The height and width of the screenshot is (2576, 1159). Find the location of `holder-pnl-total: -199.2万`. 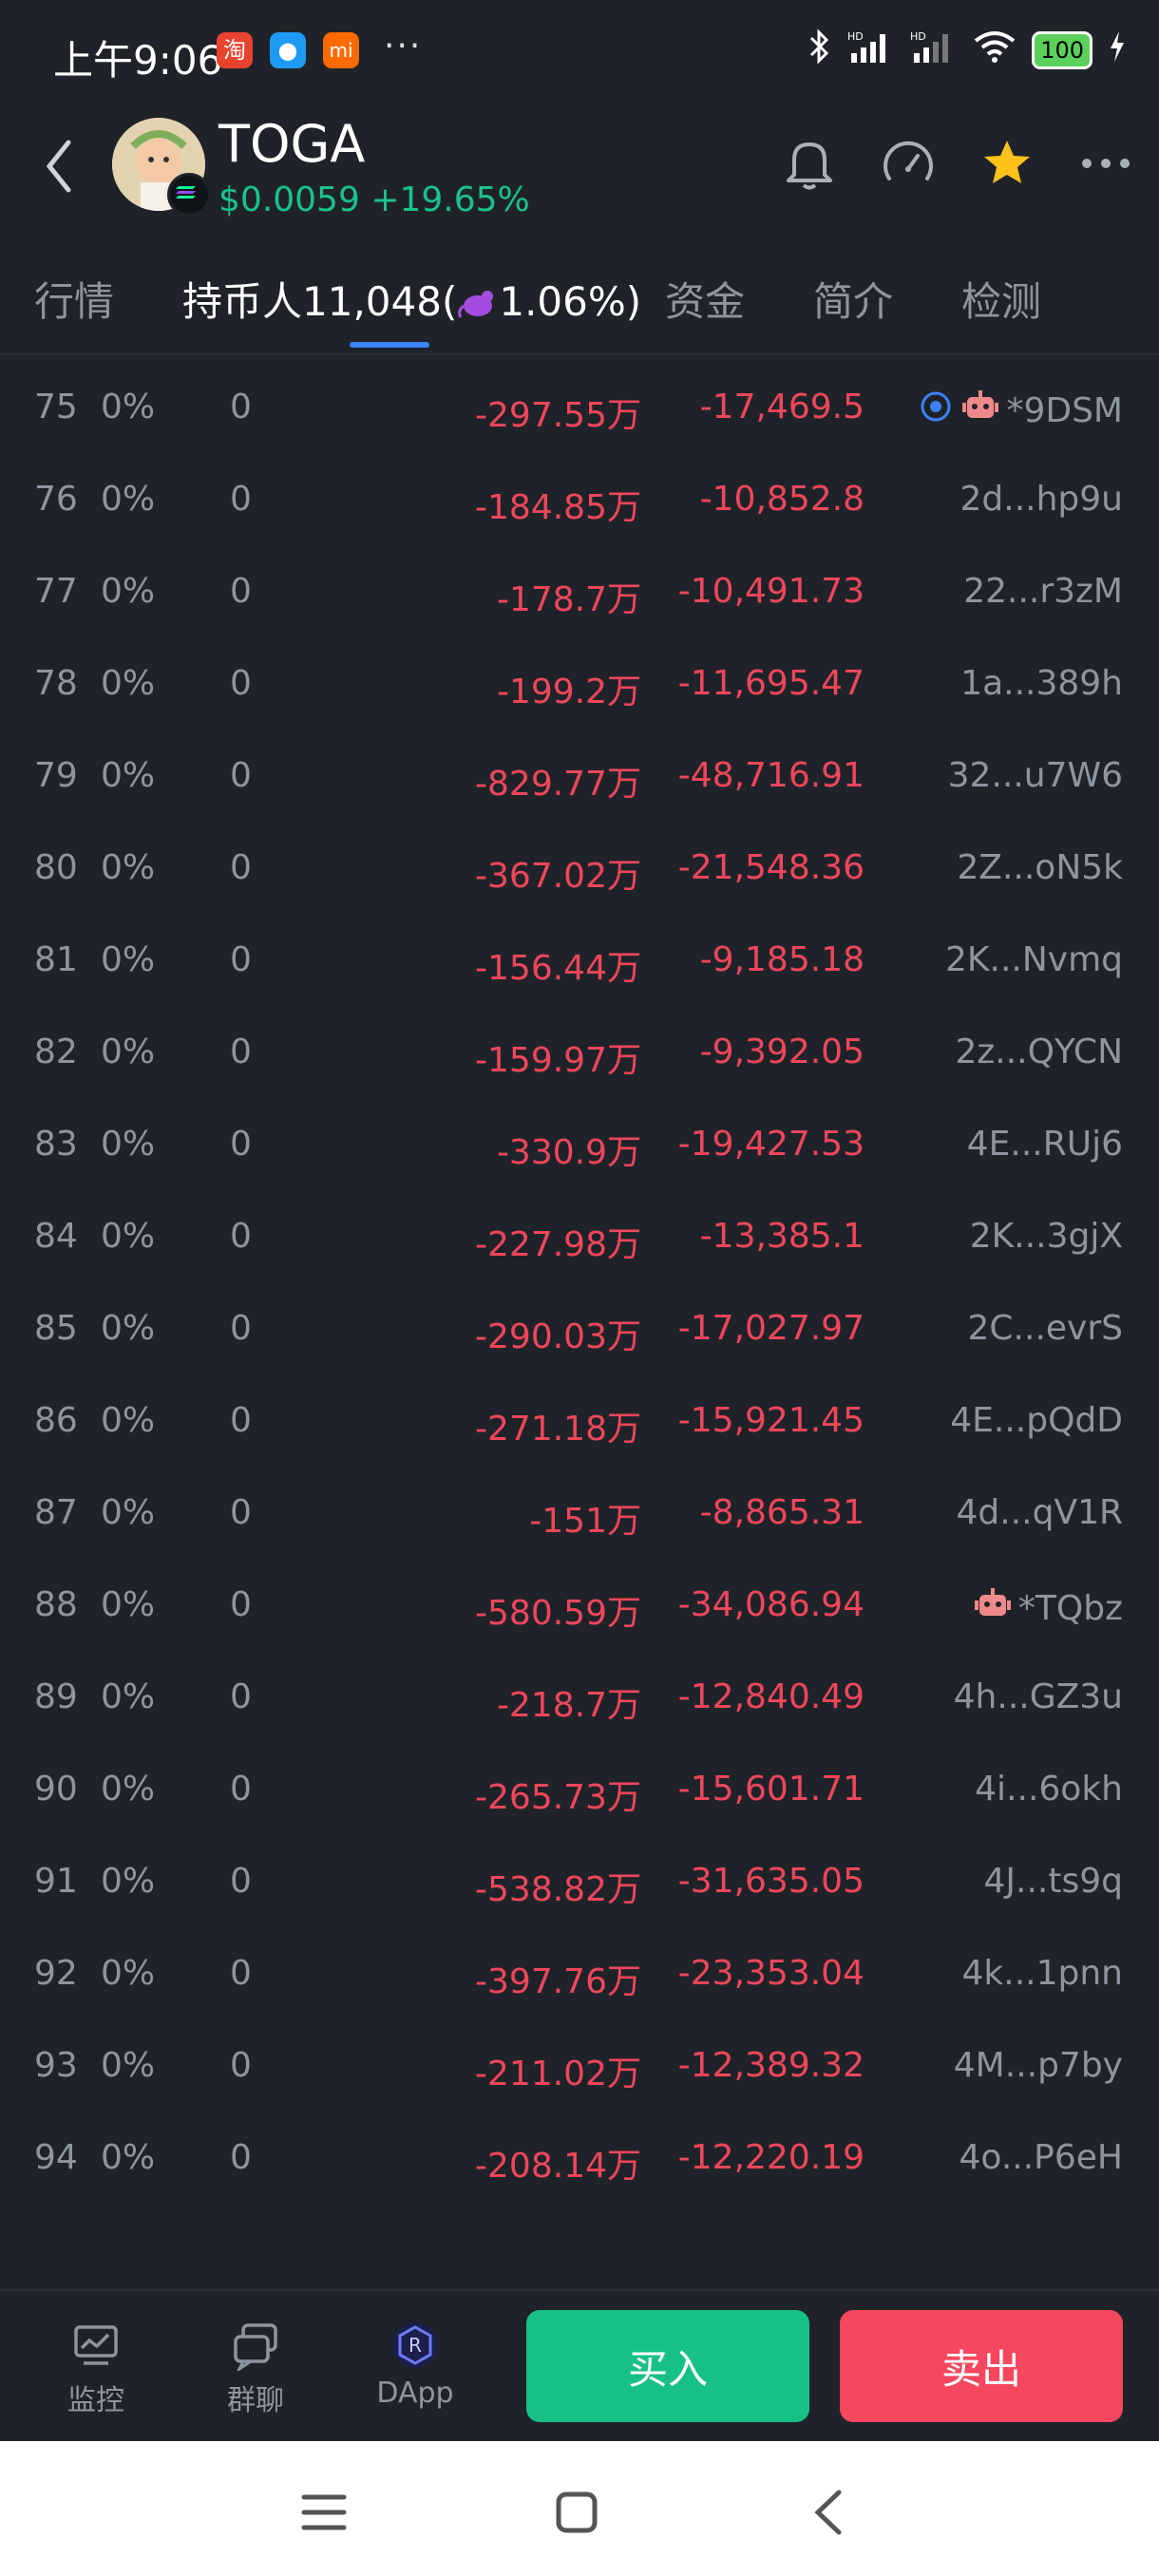

holder-pnl-total: -199.2万 is located at coordinates (568, 691).